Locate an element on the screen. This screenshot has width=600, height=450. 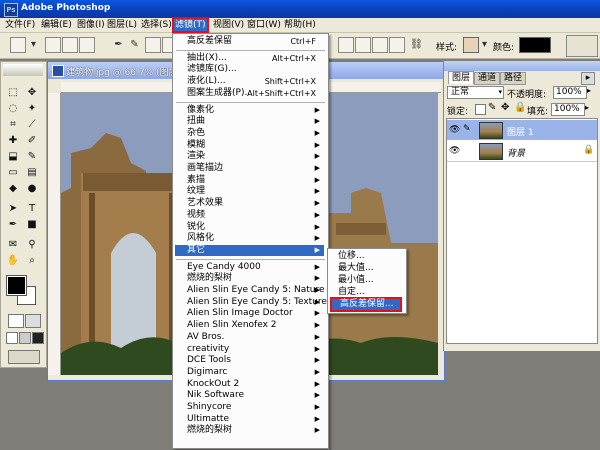
fill-field: 100% is located at coordinates (568, 109).